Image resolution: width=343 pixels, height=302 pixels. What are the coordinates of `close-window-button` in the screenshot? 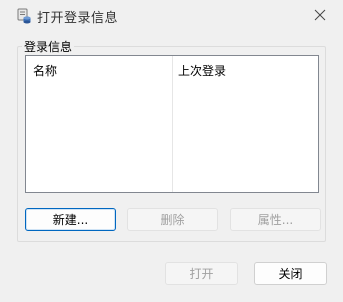 It's located at (320, 16).